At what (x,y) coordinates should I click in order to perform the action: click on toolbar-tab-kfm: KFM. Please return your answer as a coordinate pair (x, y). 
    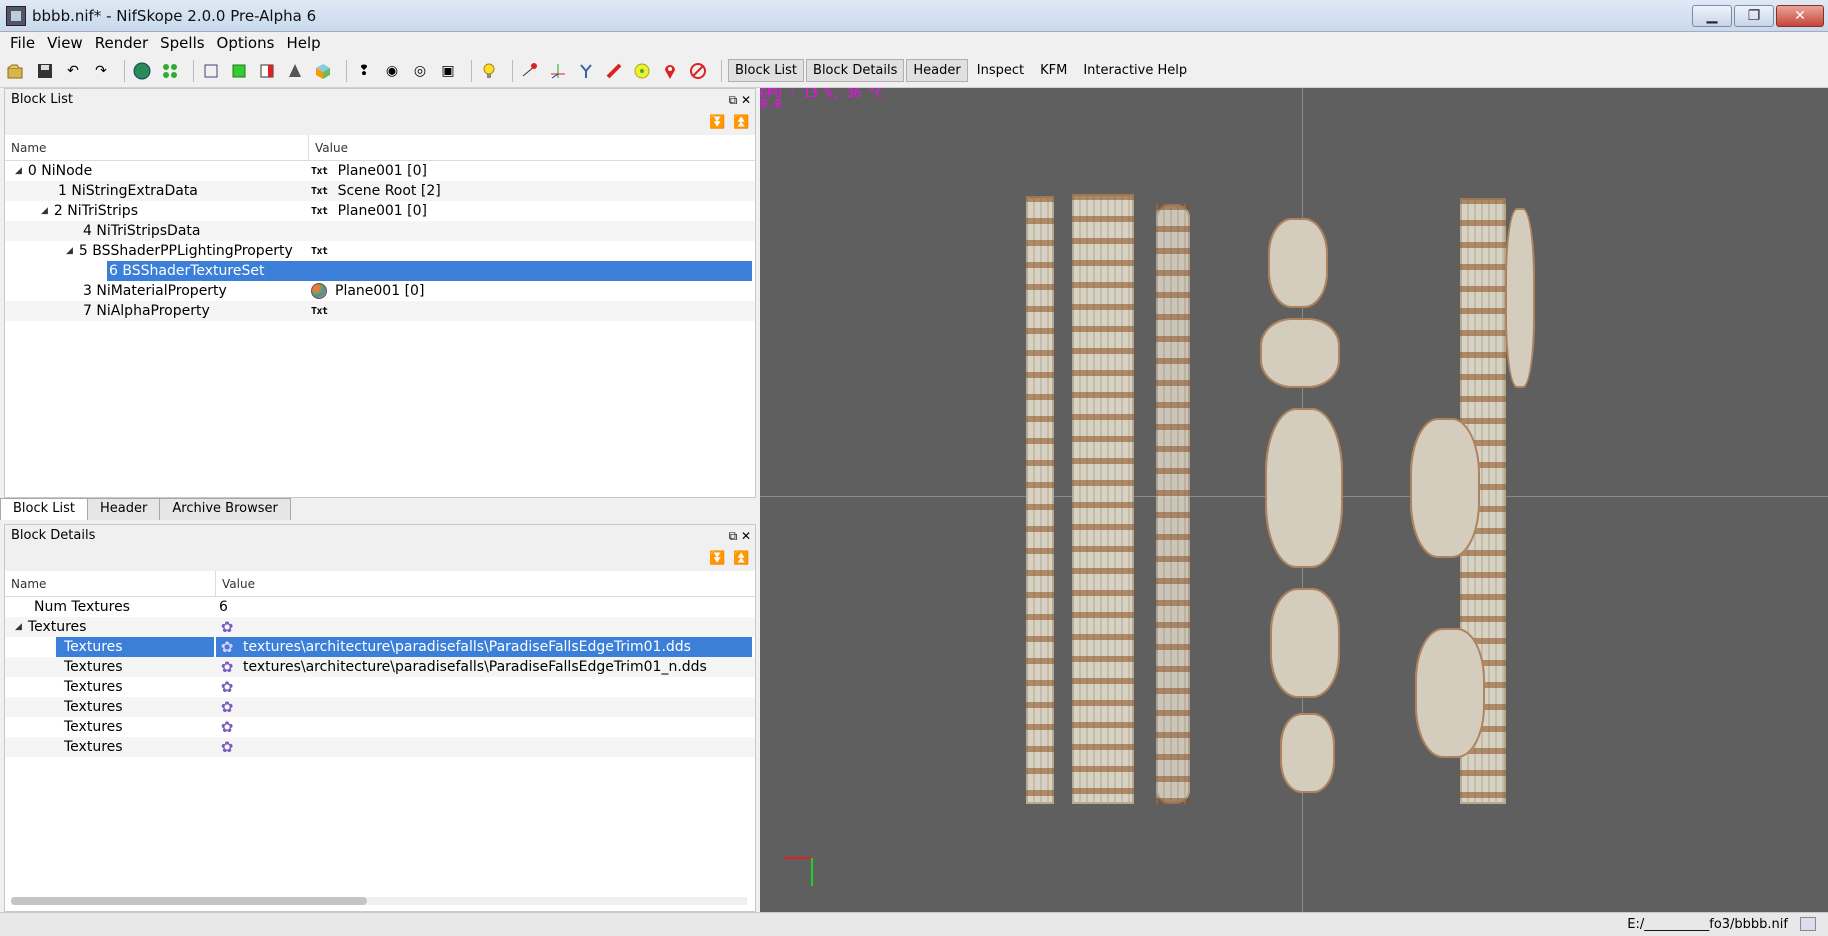
    Looking at the image, I should click on (1053, 70).